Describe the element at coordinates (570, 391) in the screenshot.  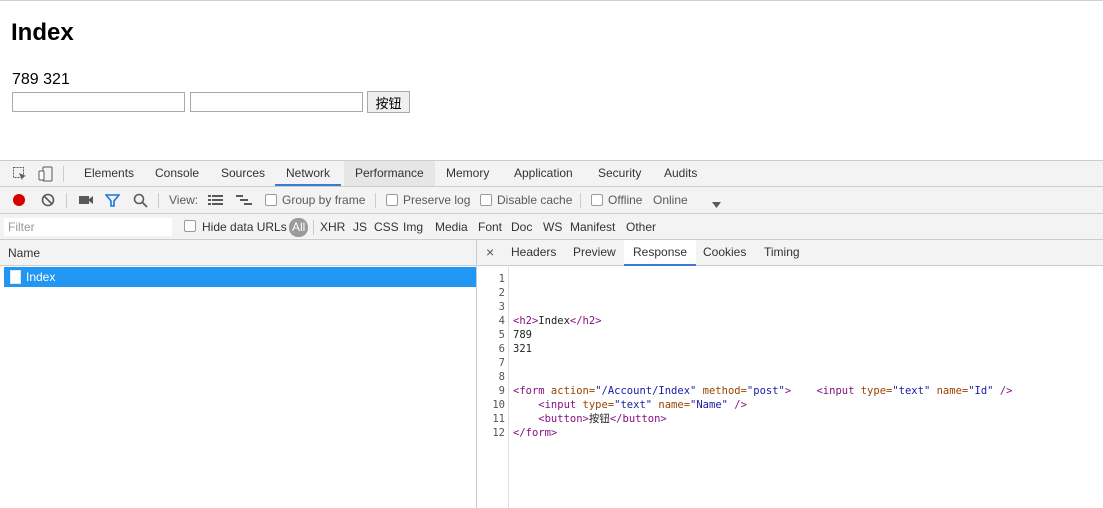
I see `code-attr-name: action=` at that location.